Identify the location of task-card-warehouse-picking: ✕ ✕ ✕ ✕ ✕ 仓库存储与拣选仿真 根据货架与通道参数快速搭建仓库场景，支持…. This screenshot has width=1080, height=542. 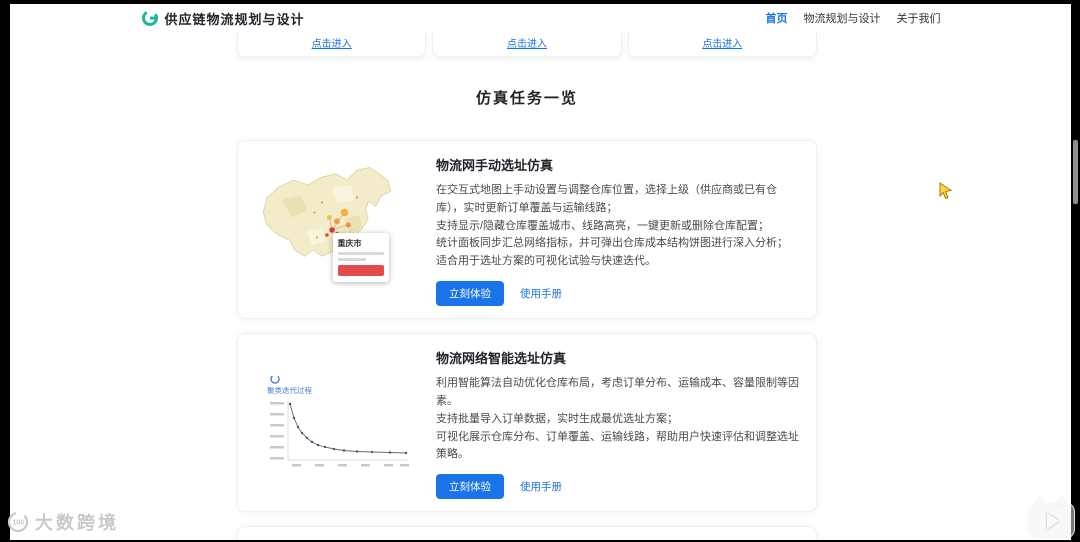
(527, 533).